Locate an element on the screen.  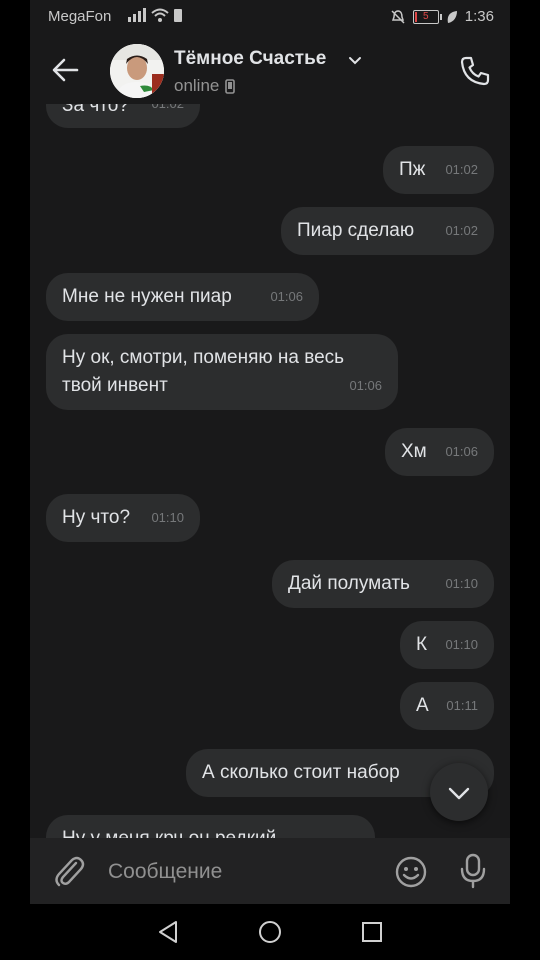
message-input is located at coordinates (248, 872).